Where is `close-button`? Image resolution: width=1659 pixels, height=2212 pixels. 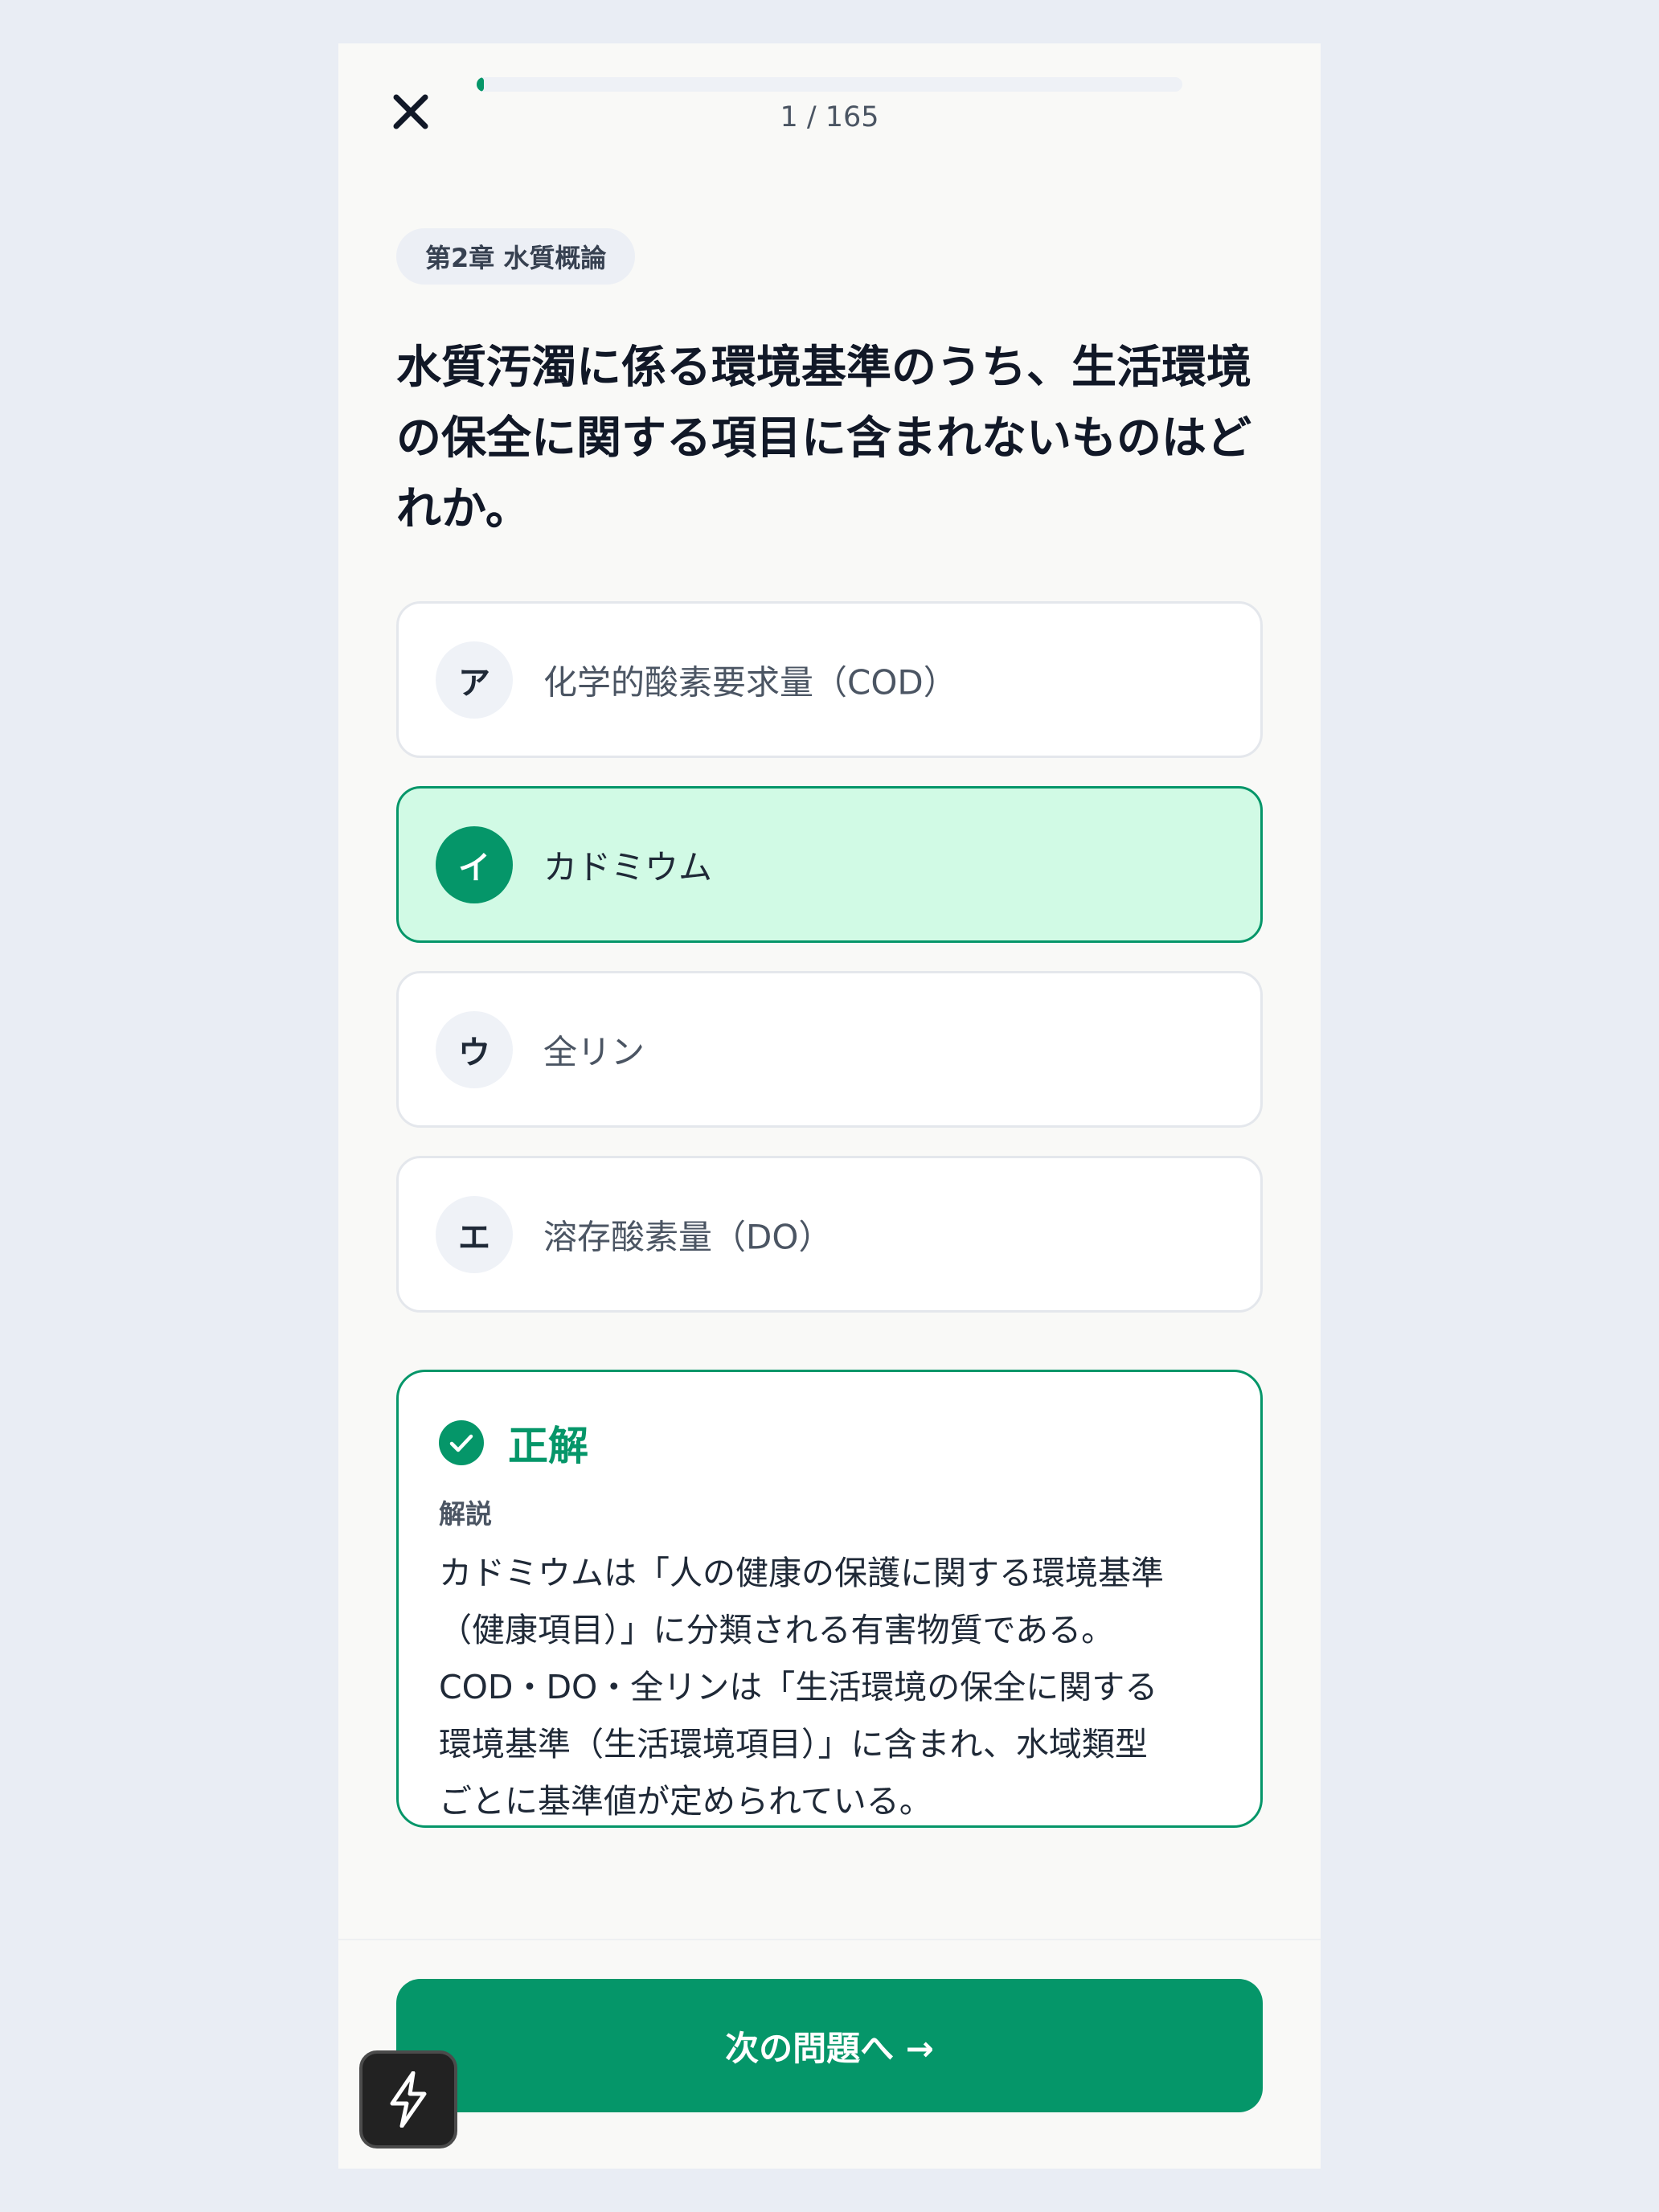
close-button is located at coordinates (411, 112).